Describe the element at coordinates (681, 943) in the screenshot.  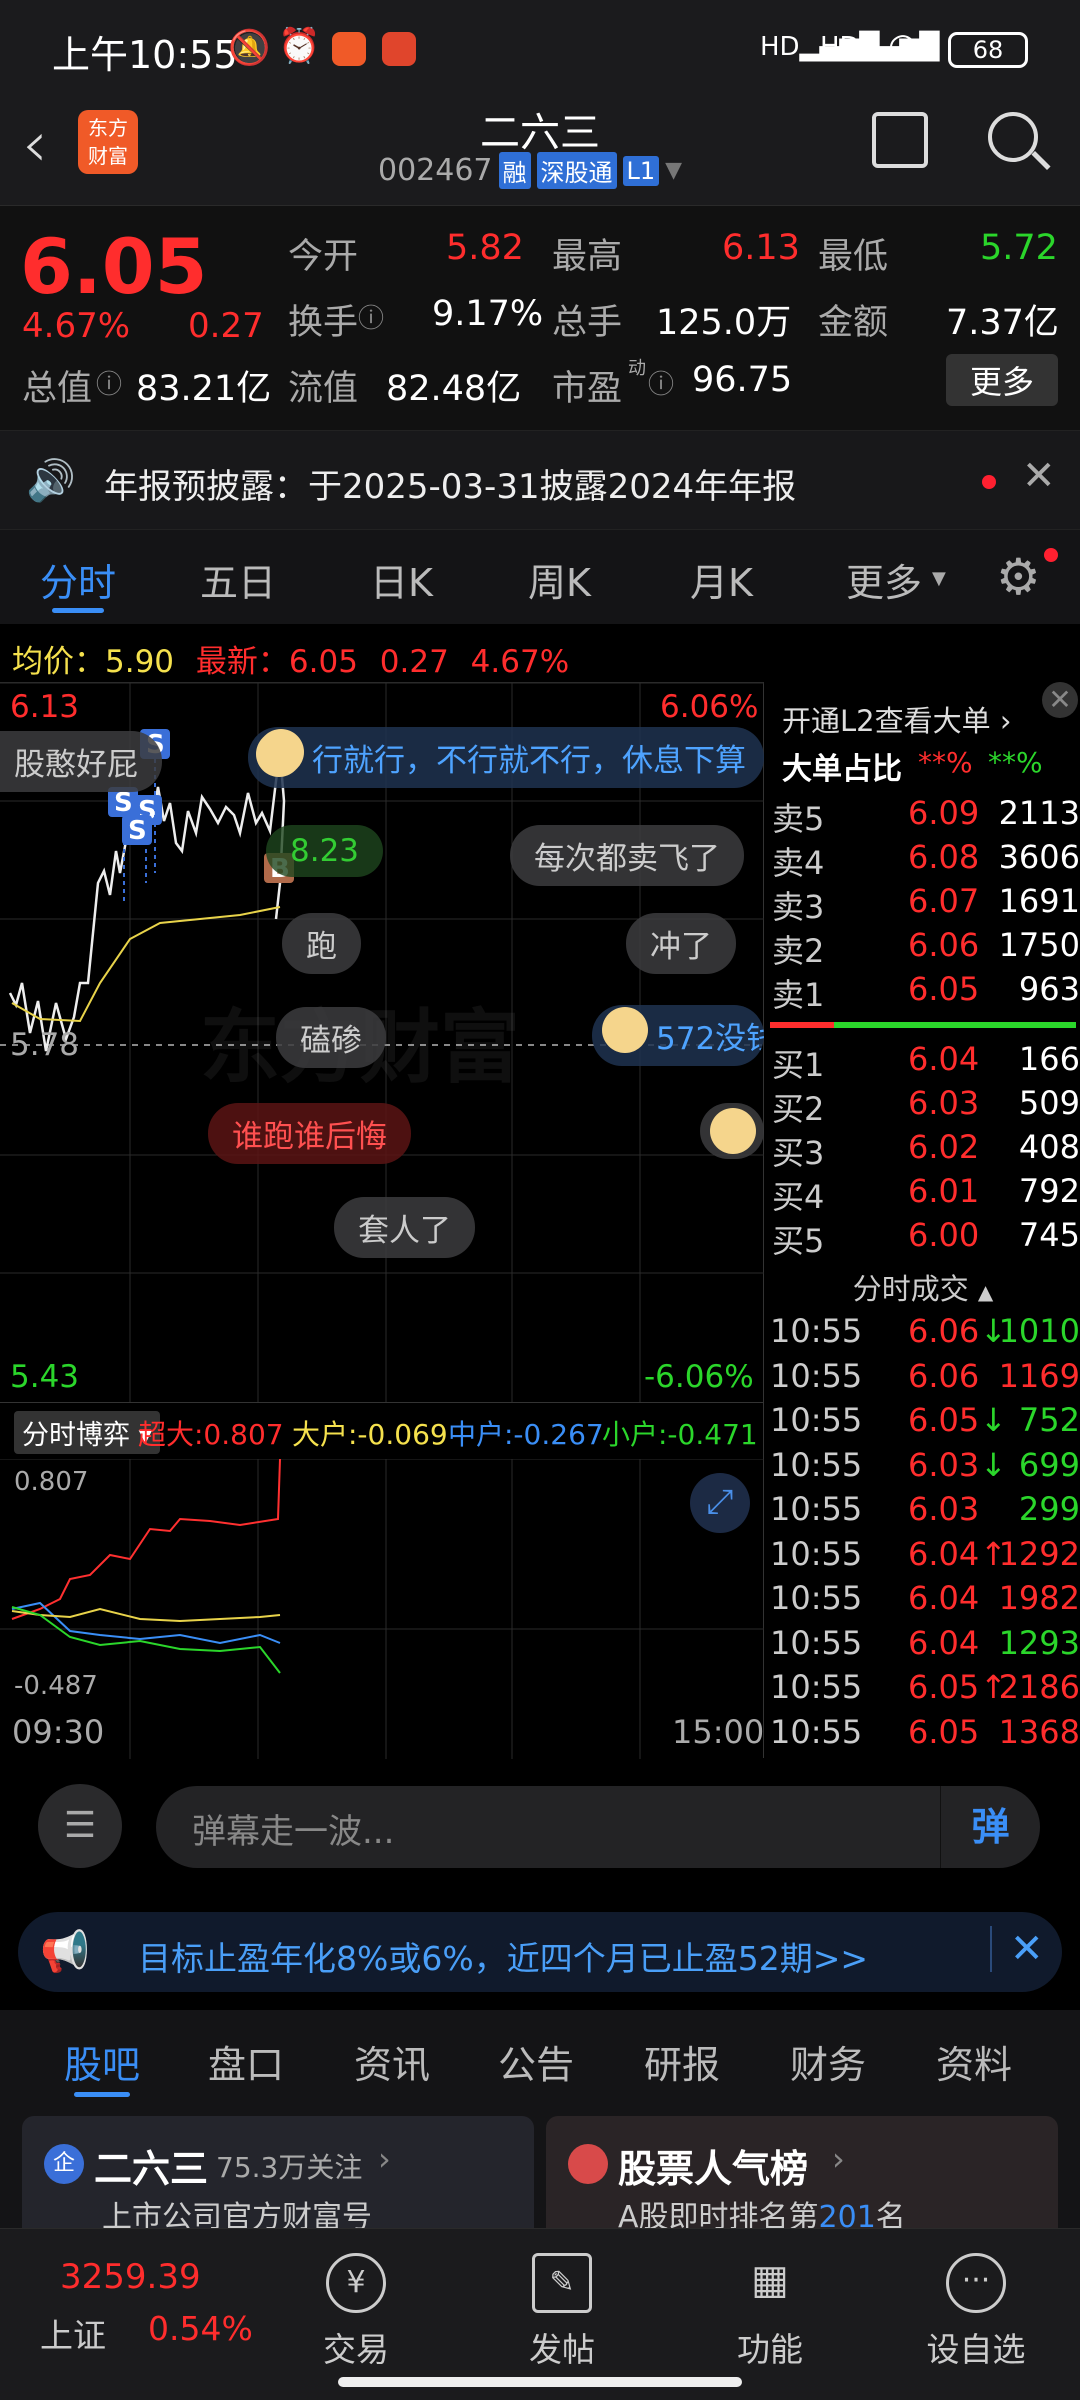
I see `danmu-bubble: 冲了` at that location.